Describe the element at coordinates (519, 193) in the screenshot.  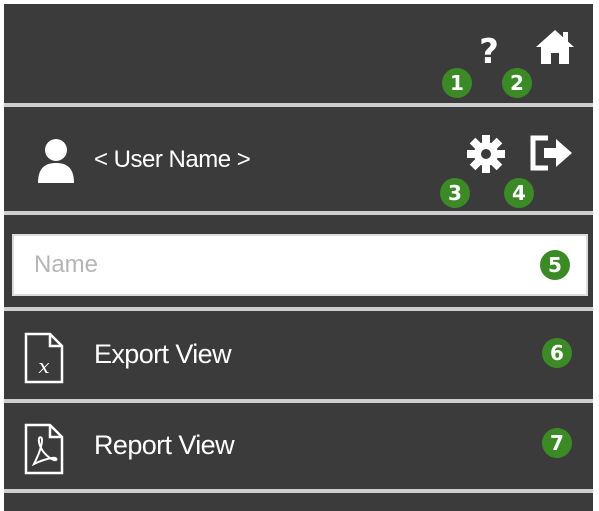
I see `callout-badge-4: 4` at that location.